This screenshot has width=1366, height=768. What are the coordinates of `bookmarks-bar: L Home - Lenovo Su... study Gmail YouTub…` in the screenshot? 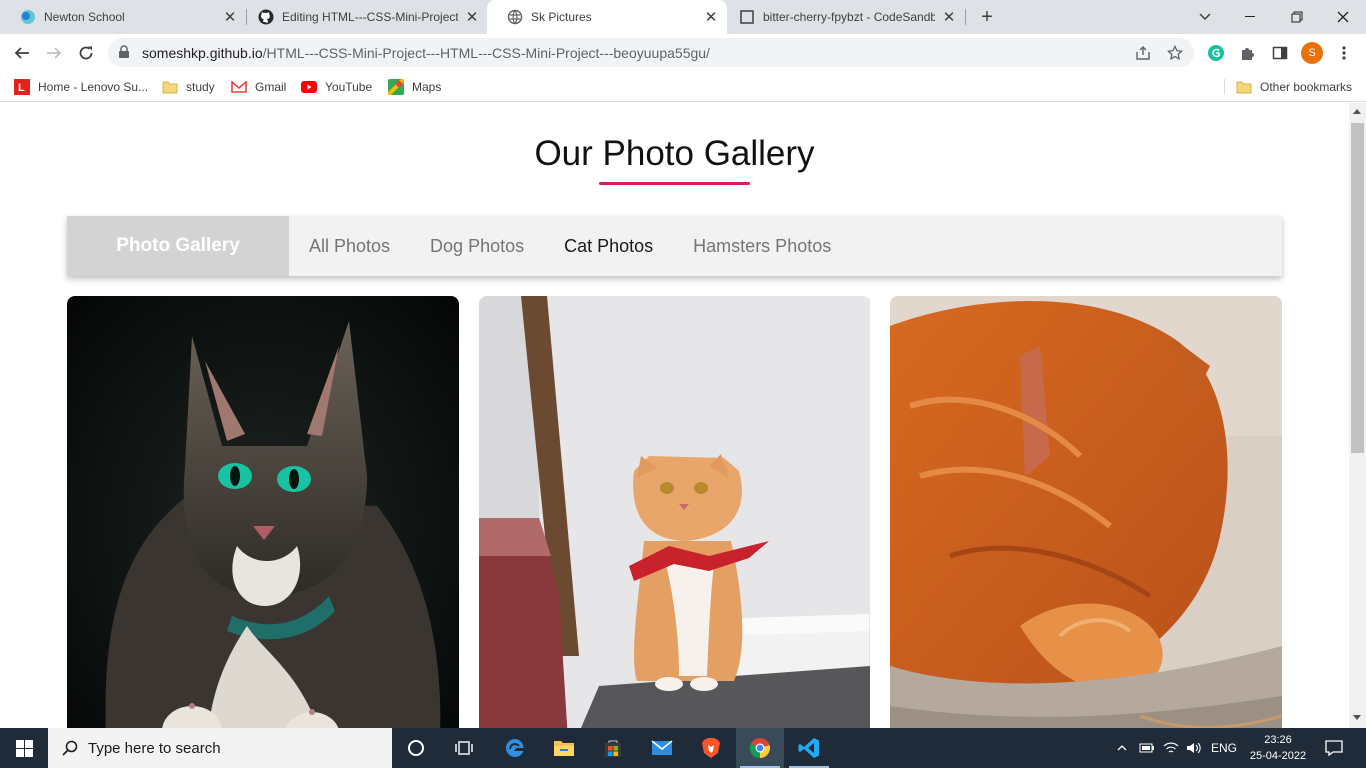 It's located at (683, 87).